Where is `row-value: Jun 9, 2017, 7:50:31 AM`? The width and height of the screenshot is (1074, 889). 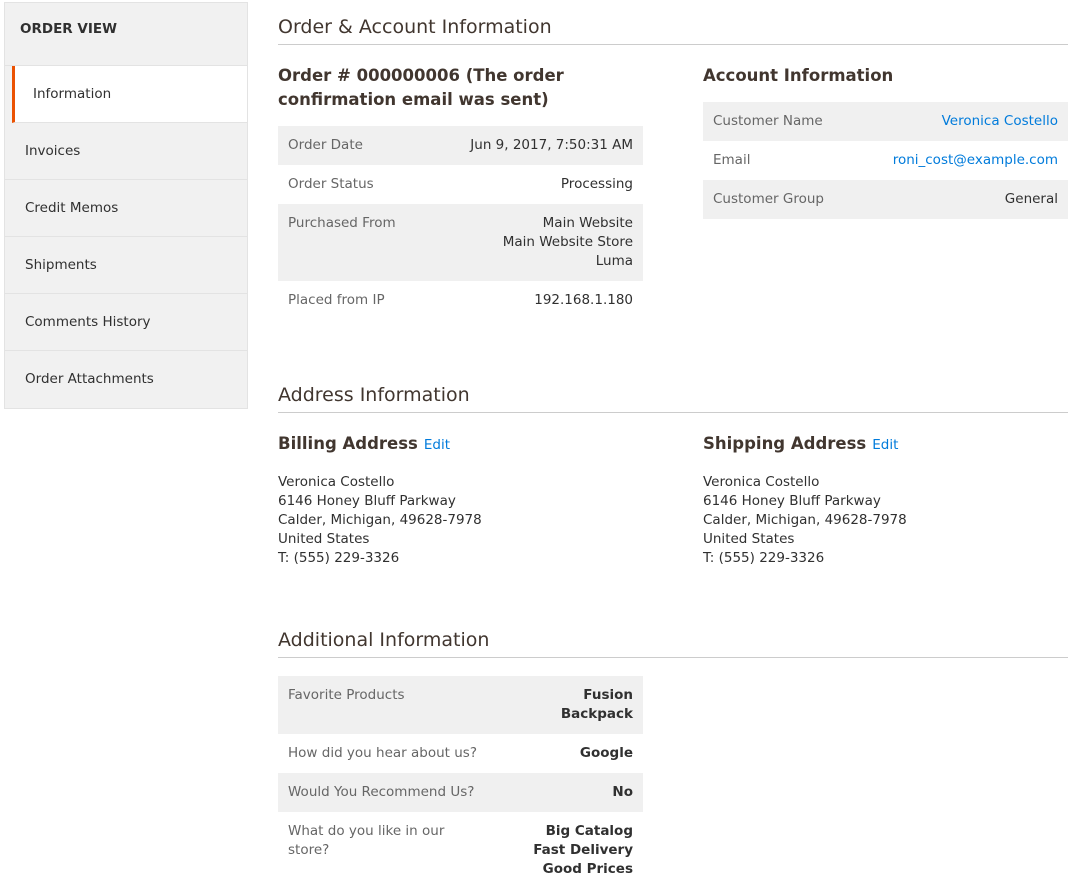 row-value: Jun 9, 2017, 7:50:31 AM is located at coordinates (535, 145).